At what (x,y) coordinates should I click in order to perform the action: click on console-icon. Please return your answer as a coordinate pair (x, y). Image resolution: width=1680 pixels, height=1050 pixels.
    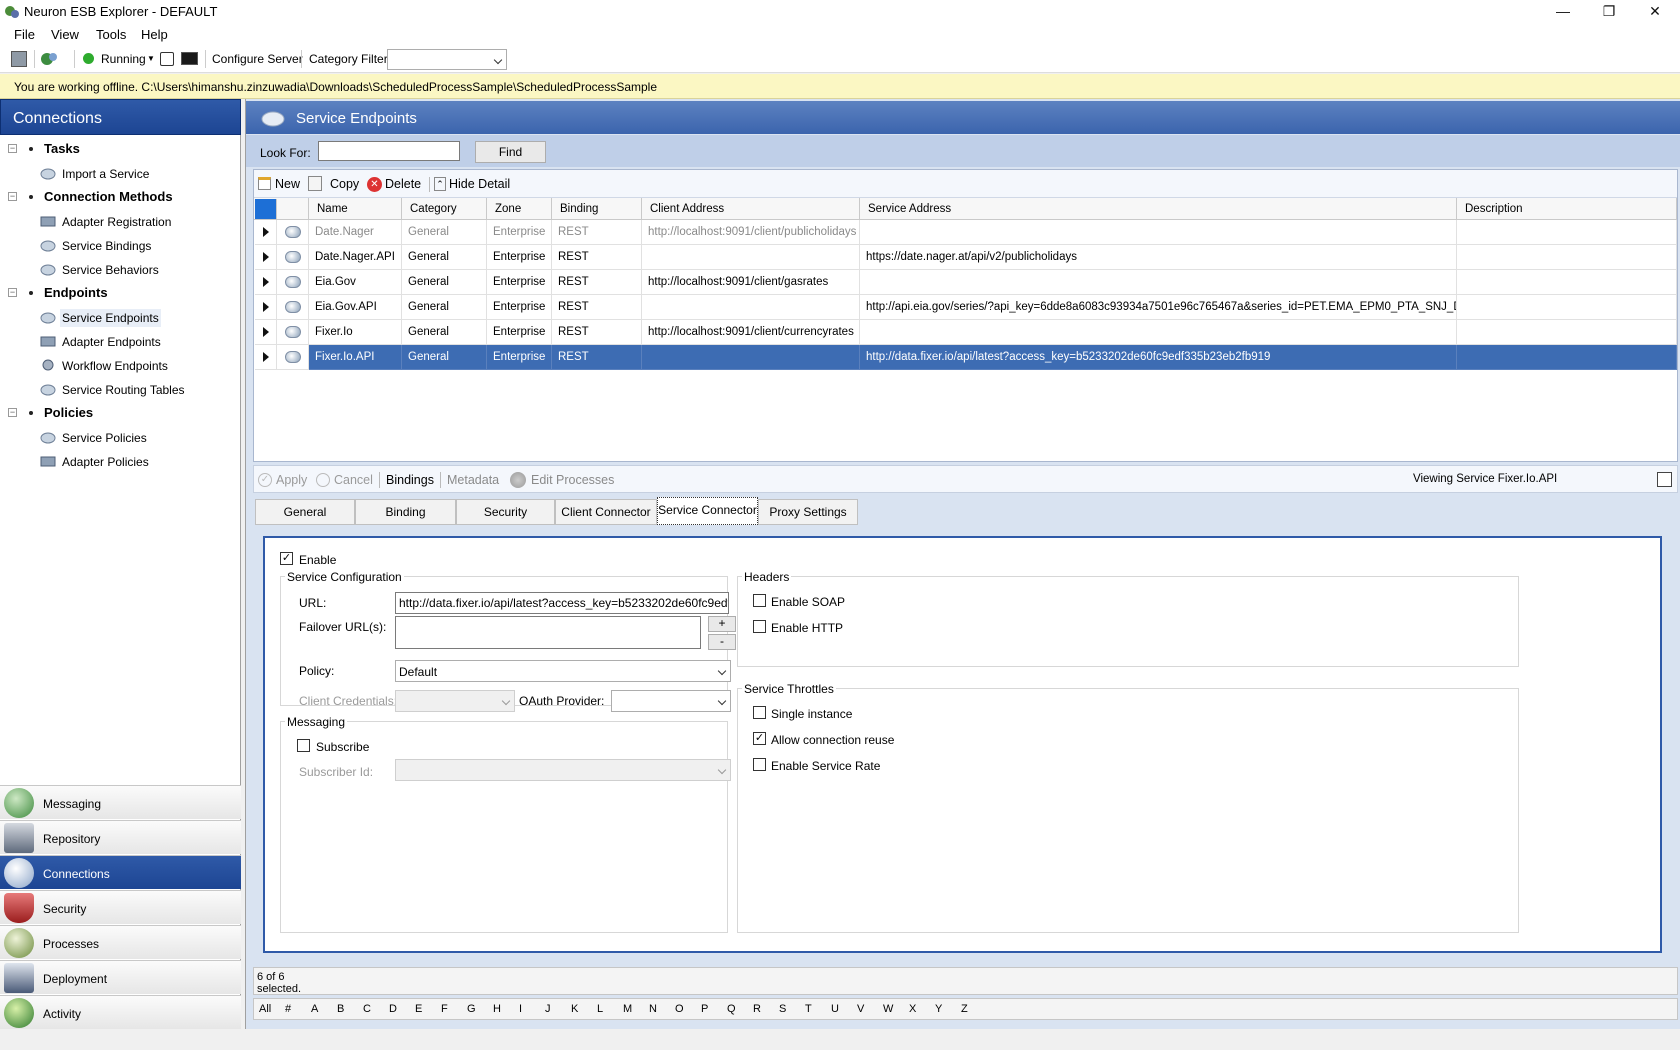
    Looking at the image, I should click on (189, 58).